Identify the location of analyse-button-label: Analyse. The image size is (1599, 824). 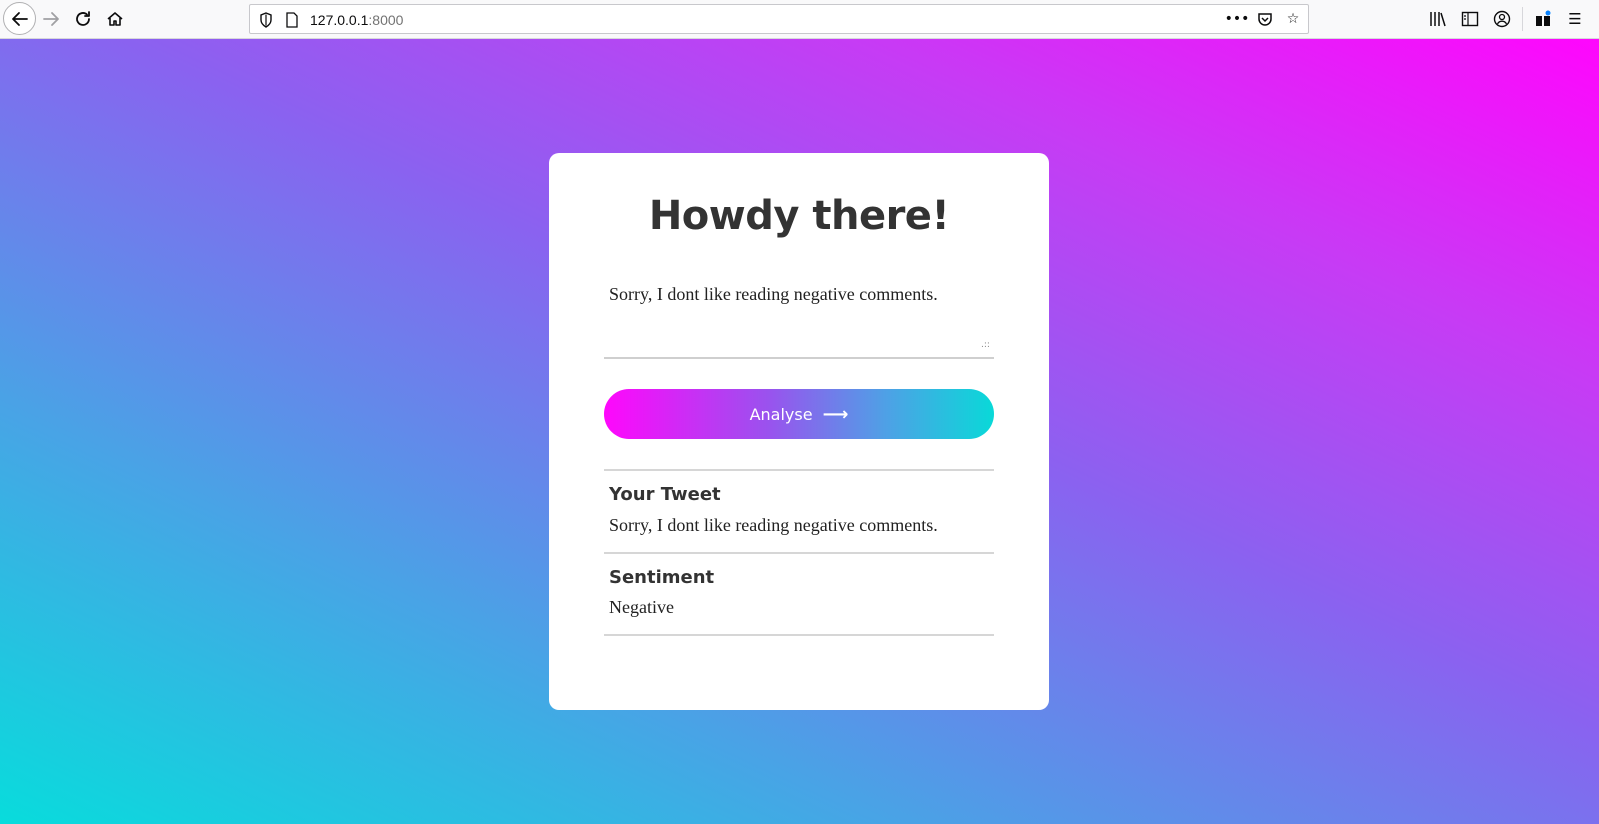
(781, 414).